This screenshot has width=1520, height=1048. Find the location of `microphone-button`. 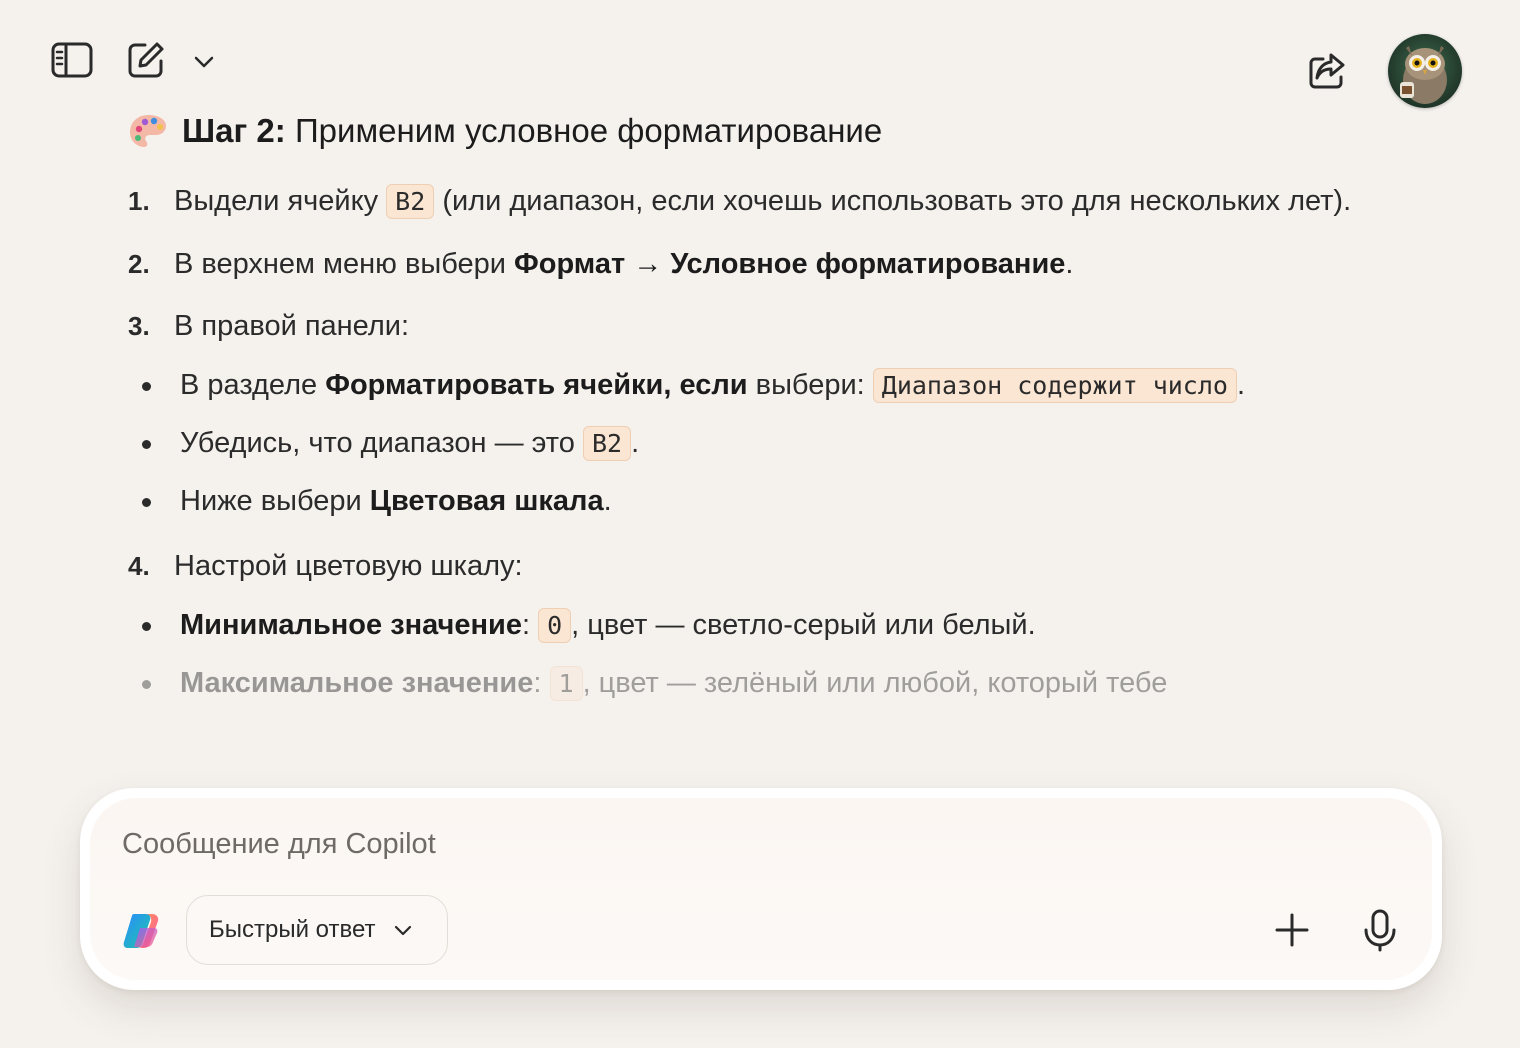

microphone-button is located at coordinates (1380, 930).